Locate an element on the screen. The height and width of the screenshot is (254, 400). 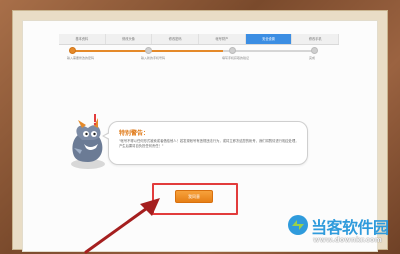
red-arrow is located at coordinates (122, 226).